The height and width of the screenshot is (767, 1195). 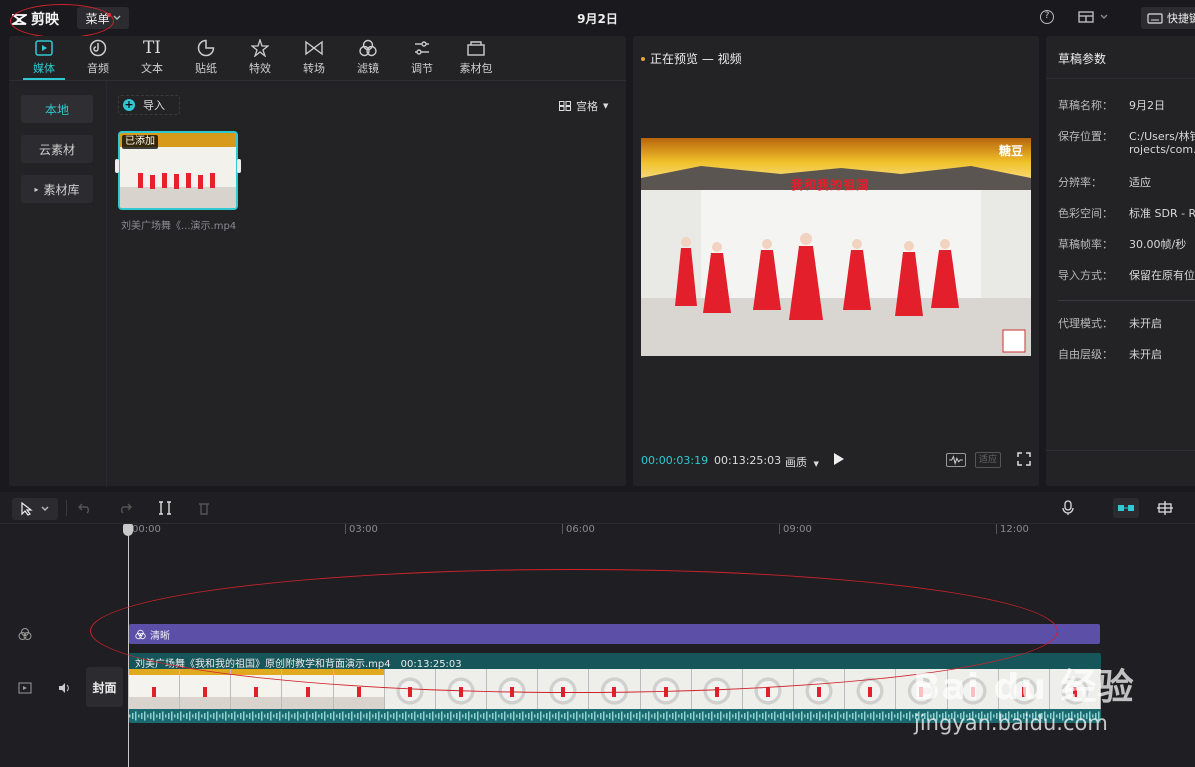 What do you see at coordinates (1155, 18) in the screenshot?
I see `keyboard-icon` at bounding box center [1155, 18].